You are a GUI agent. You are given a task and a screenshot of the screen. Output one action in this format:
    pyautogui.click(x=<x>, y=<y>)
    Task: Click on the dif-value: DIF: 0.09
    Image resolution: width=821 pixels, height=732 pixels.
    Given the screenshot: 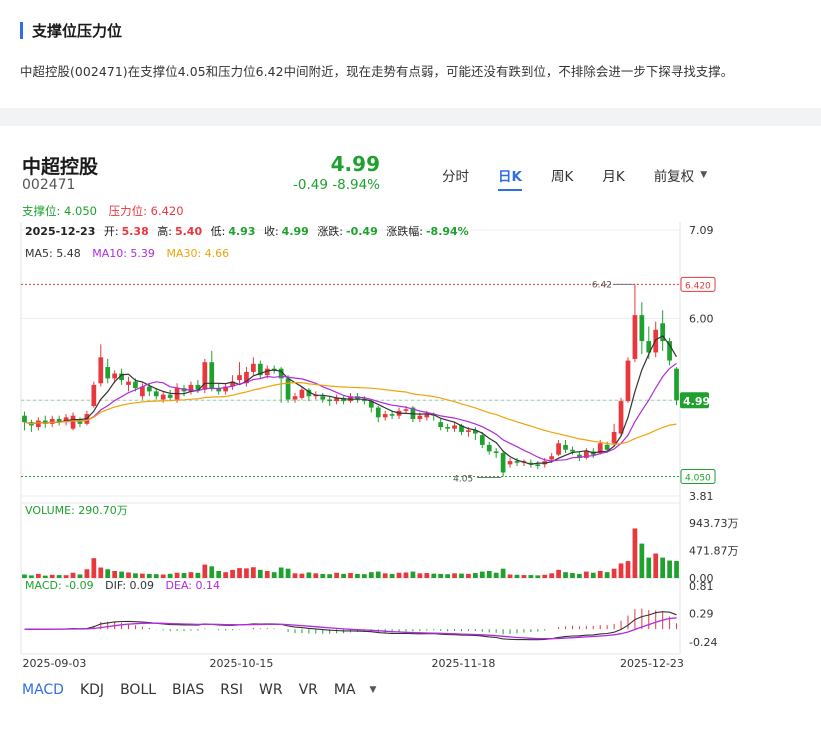 What is the action you would take?
    pyautogui.click(x=129, y=585)
    